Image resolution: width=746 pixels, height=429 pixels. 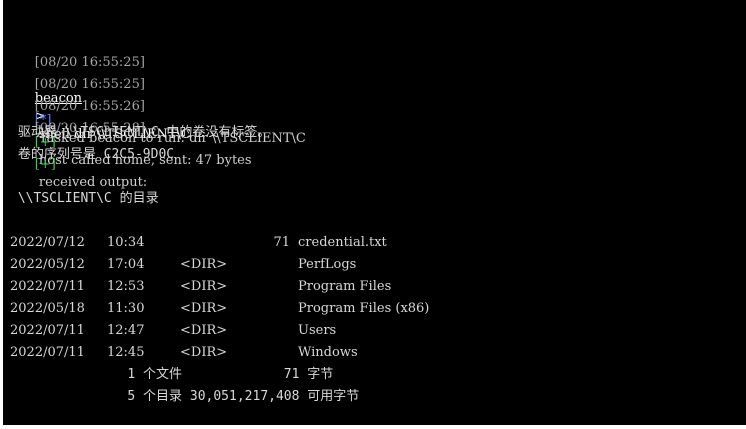 What do you see at coordinates (126, 242) in the screenshot?
I see `entry-time: 10:34` at bounding box center [126, 242].